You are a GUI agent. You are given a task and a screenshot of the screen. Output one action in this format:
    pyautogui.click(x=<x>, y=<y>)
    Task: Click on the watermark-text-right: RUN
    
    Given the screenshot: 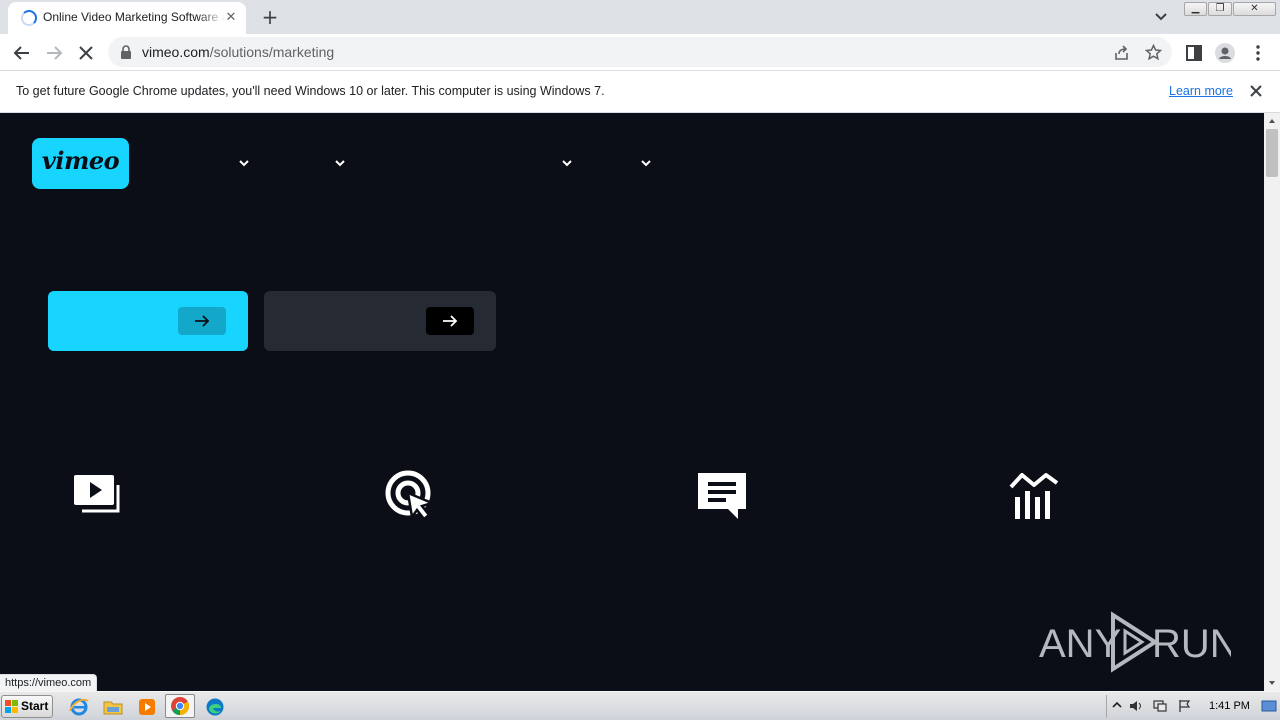 What is the action you would take?
    pyautogui.click(x=1191, y=644)
    